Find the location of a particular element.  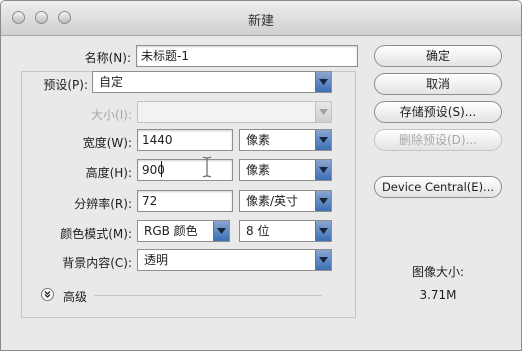

image-size-value: 3.71M is located at coordinates (438, 295).